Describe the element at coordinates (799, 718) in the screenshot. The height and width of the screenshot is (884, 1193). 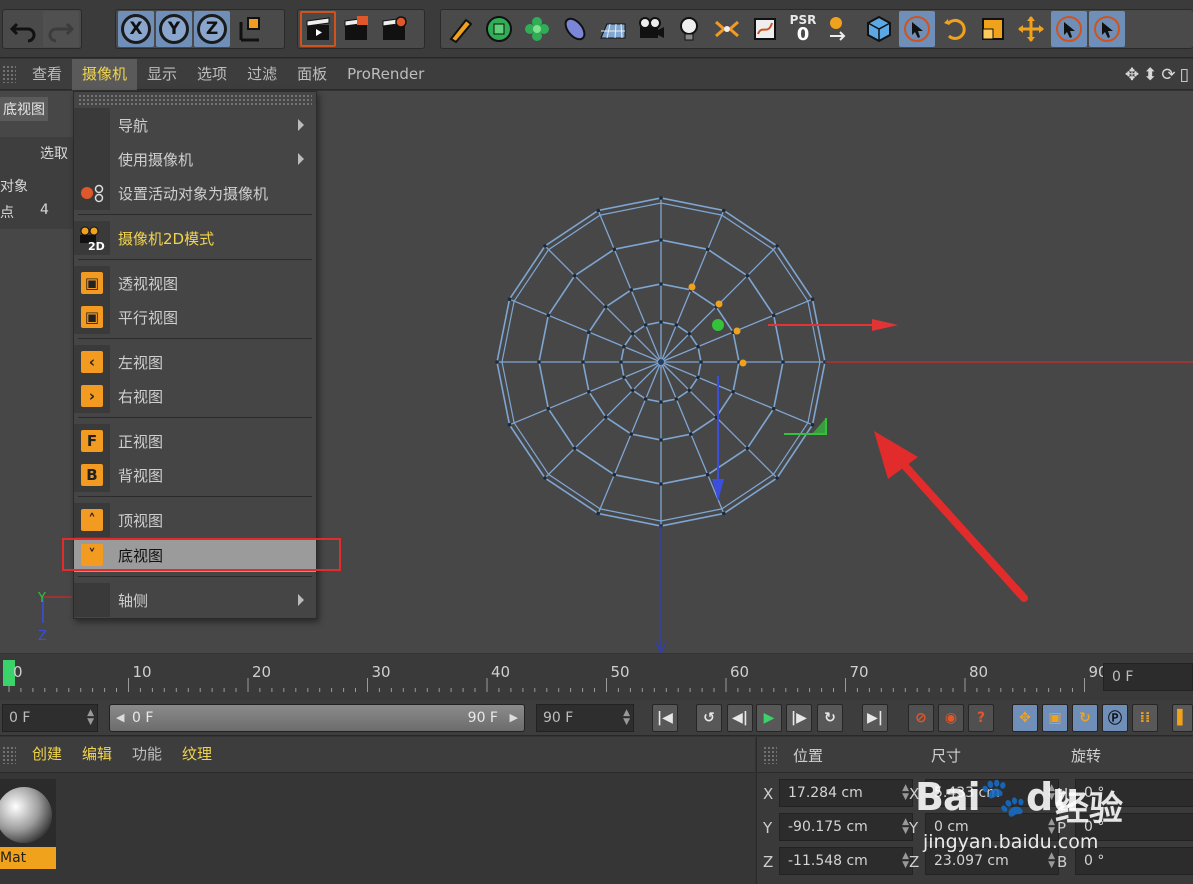
I see `next-frame-button: |▶` at that location.